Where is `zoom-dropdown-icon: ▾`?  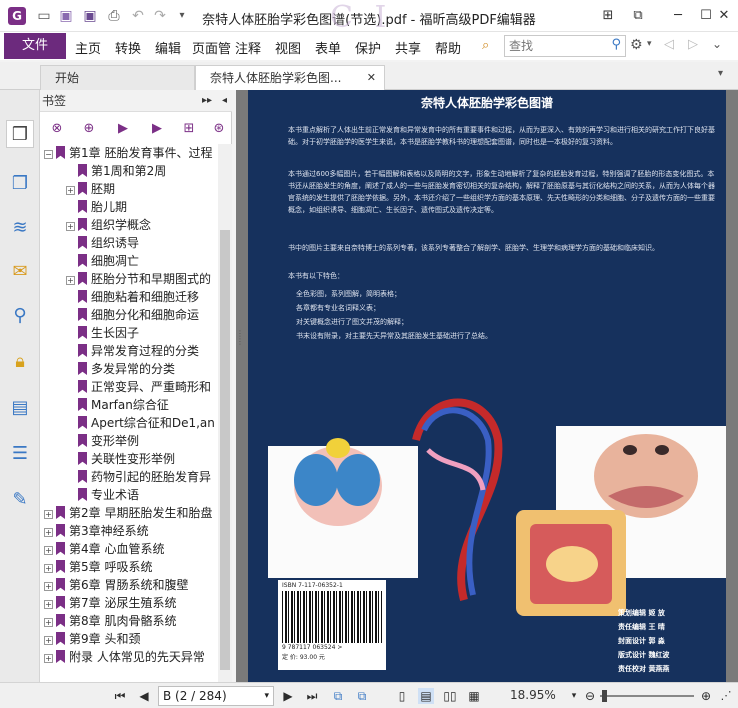
zoom-dropdown-icon: ▾ is located at coordinates (574, 696).